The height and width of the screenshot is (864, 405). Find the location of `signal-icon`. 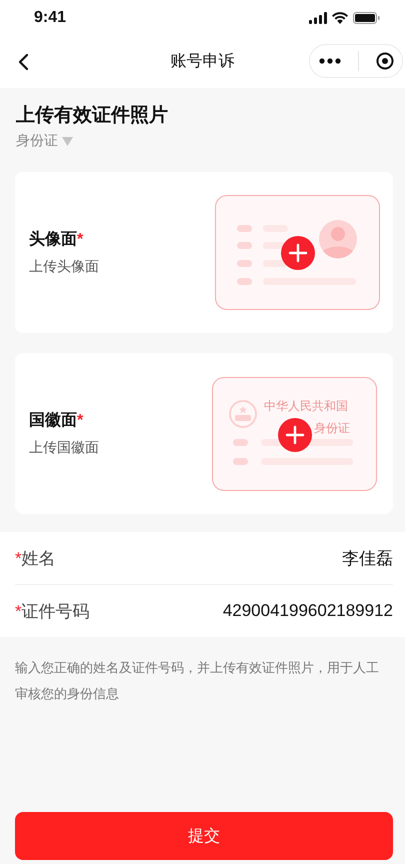

signal-icon is located at coordinates (318, 18).